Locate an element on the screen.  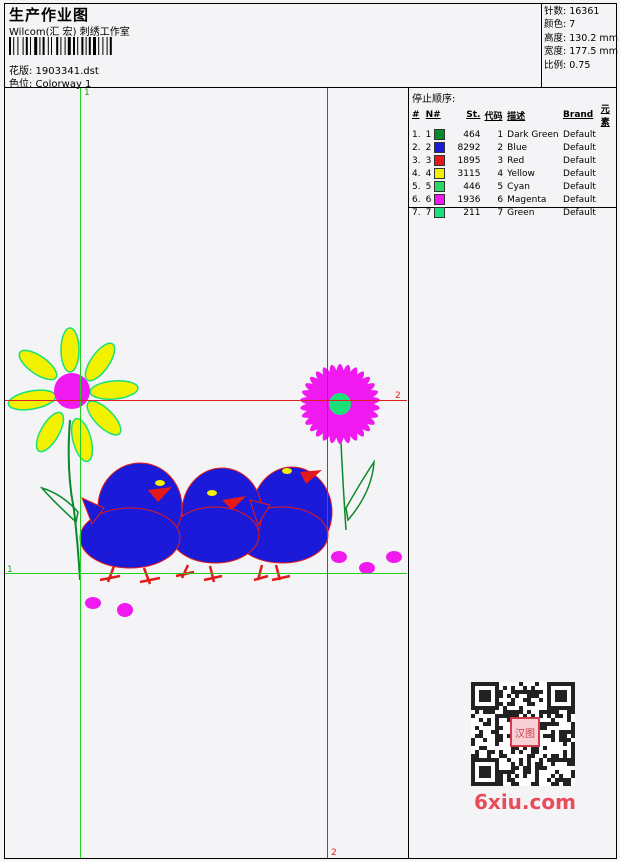
watermark-text: 6xiu.com is located at coordinates (525, 802).